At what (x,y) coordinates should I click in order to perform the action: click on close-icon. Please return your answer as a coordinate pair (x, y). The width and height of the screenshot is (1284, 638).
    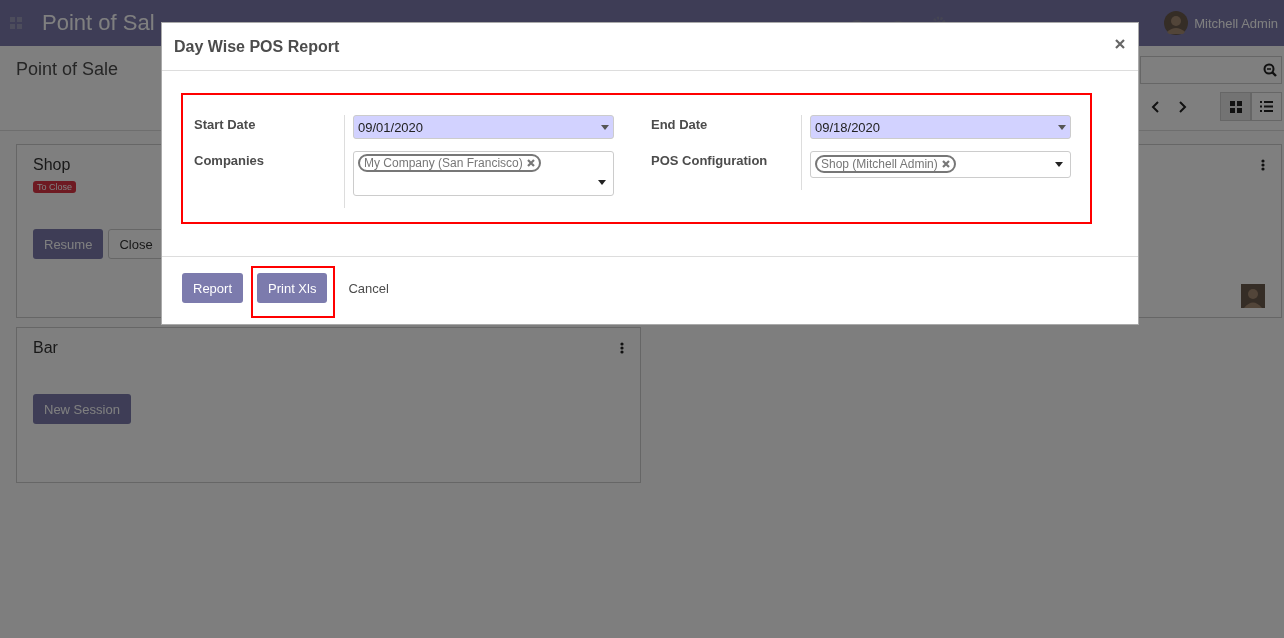
    Looking at the image, I should click on (1120, 44).